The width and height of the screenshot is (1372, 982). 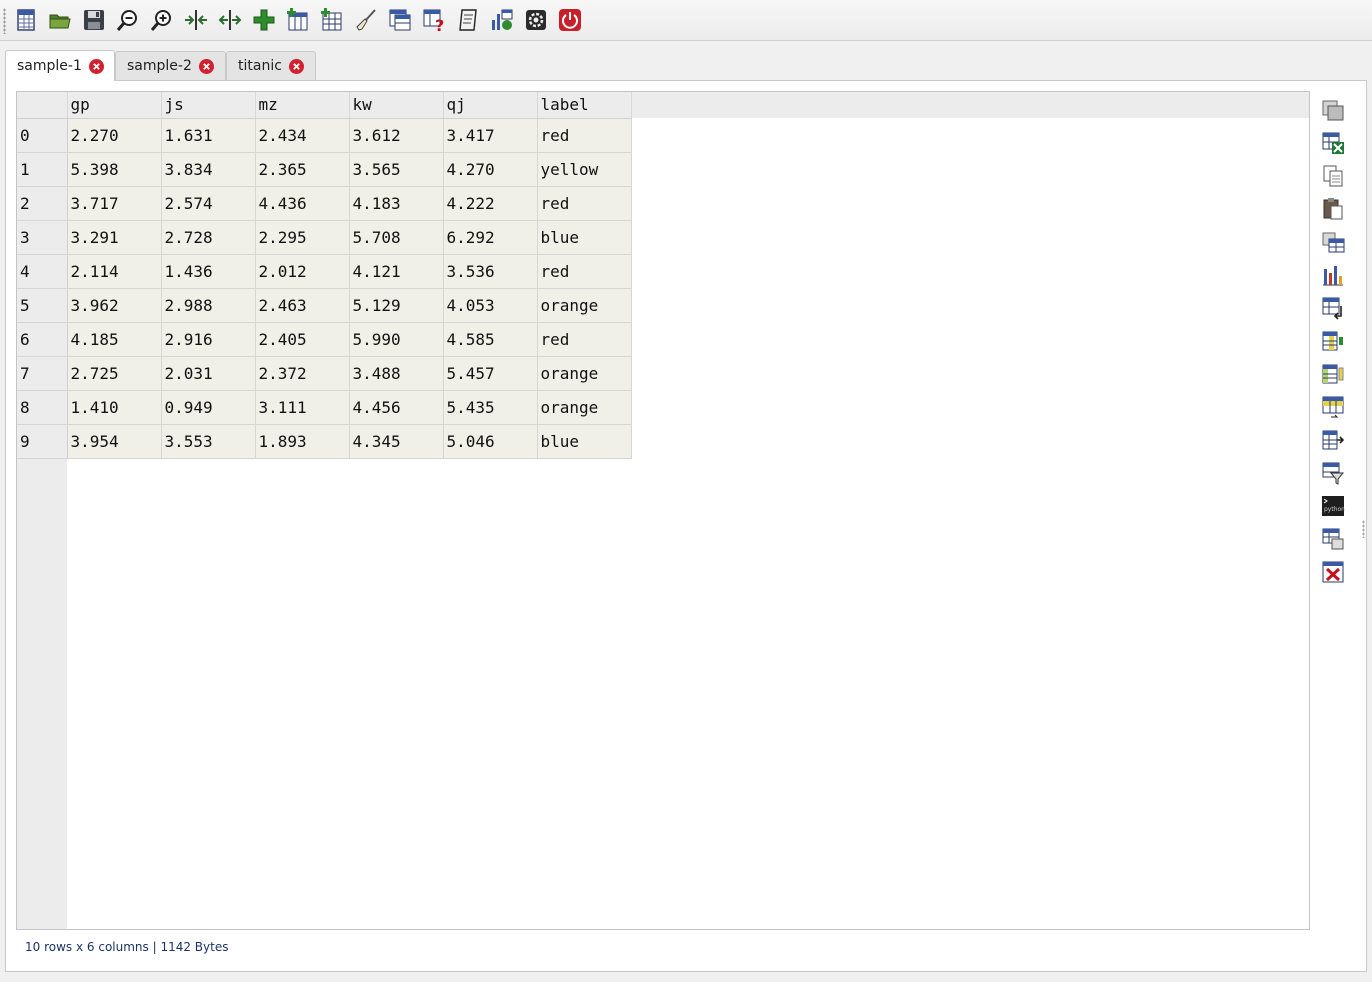 I want to click on table-cell: 3.291, so click(x=114, y=237).